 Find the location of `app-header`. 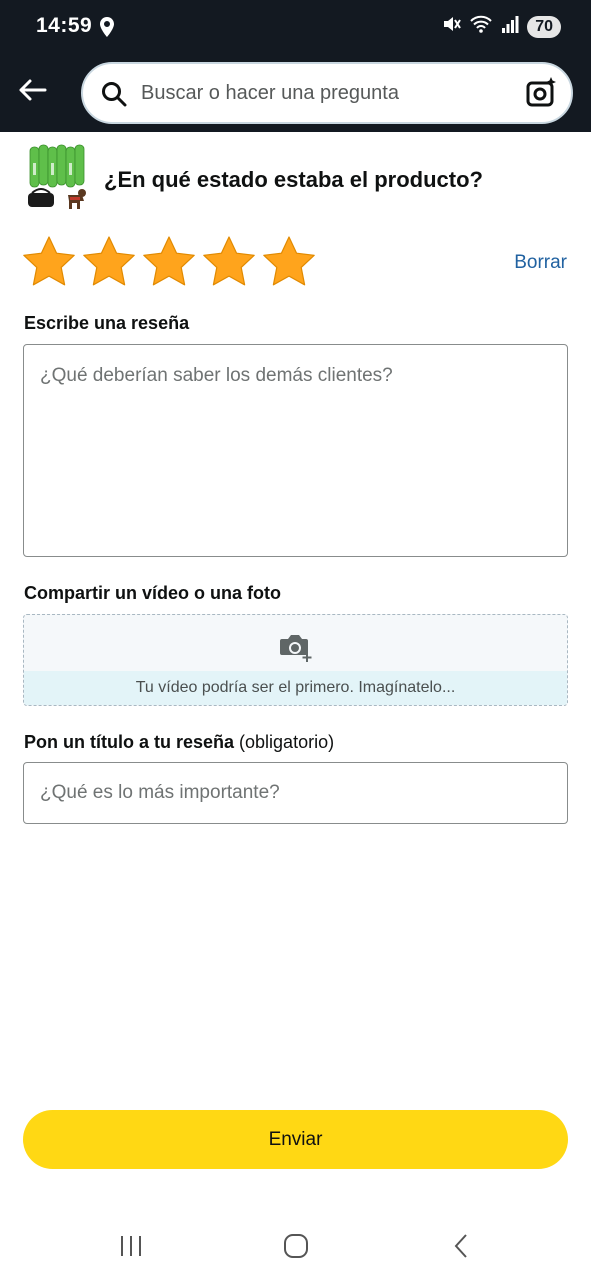

app-header is located at coordinates (295, 94).